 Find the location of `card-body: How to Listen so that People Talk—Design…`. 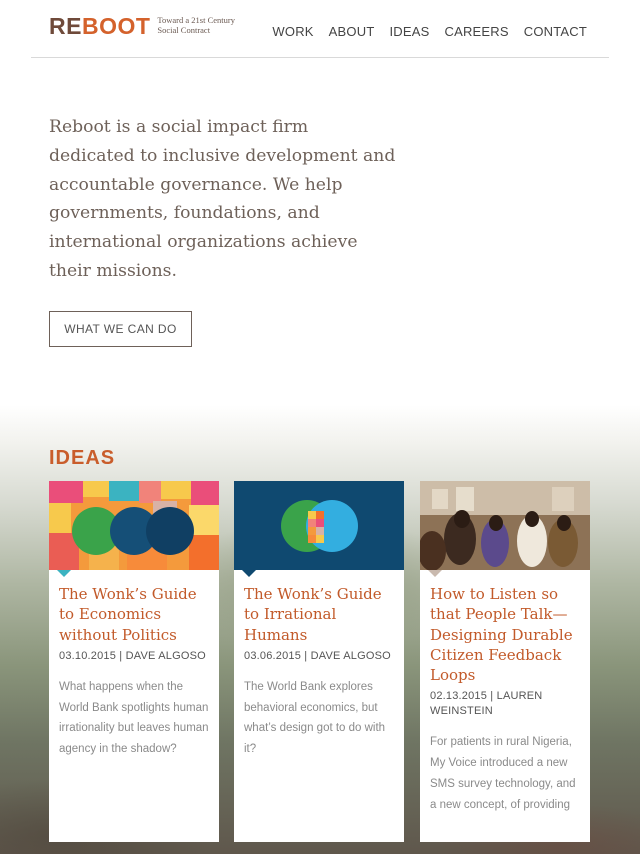

card-body: How to Listen so that People Talk—Design… is located at coordinates (506, 700).